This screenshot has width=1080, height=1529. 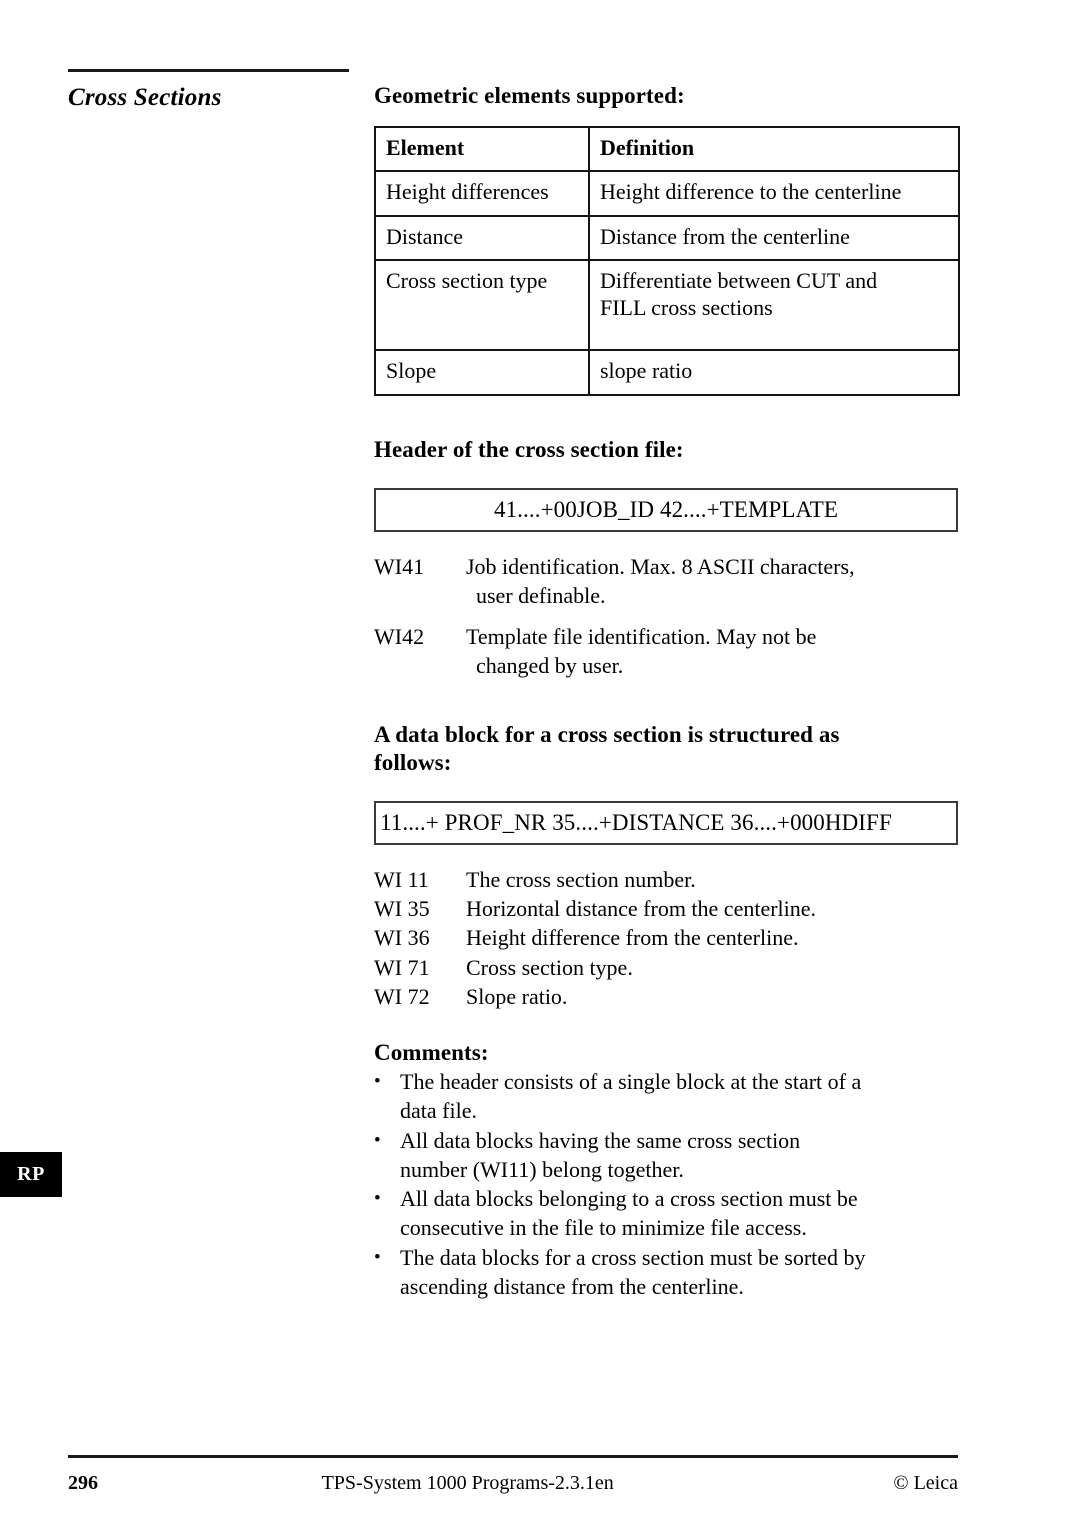 What do you see at coordinates (581, 879) in the screenshot?
I see `wi-description: The cross section number.` at bounding box center [581, 879].